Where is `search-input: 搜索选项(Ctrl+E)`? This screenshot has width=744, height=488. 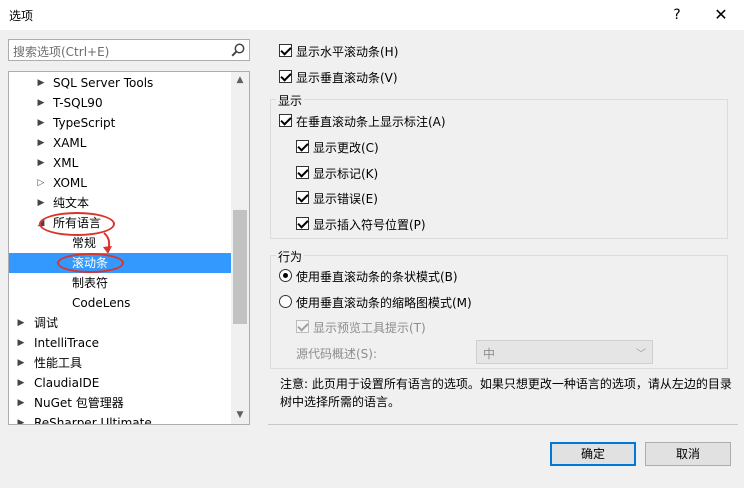 search-input: 搜索选项(Ctrl+E) is located at coordinates (129, 50).